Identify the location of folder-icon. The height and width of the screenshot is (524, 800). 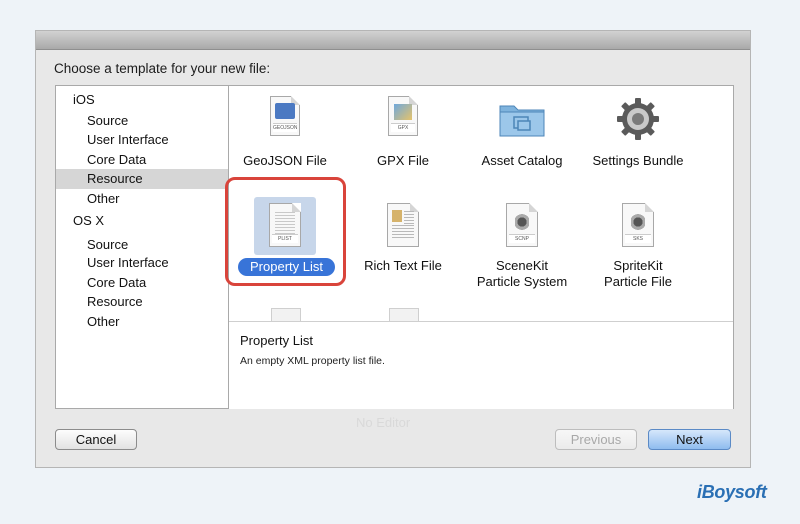
(522, 121).